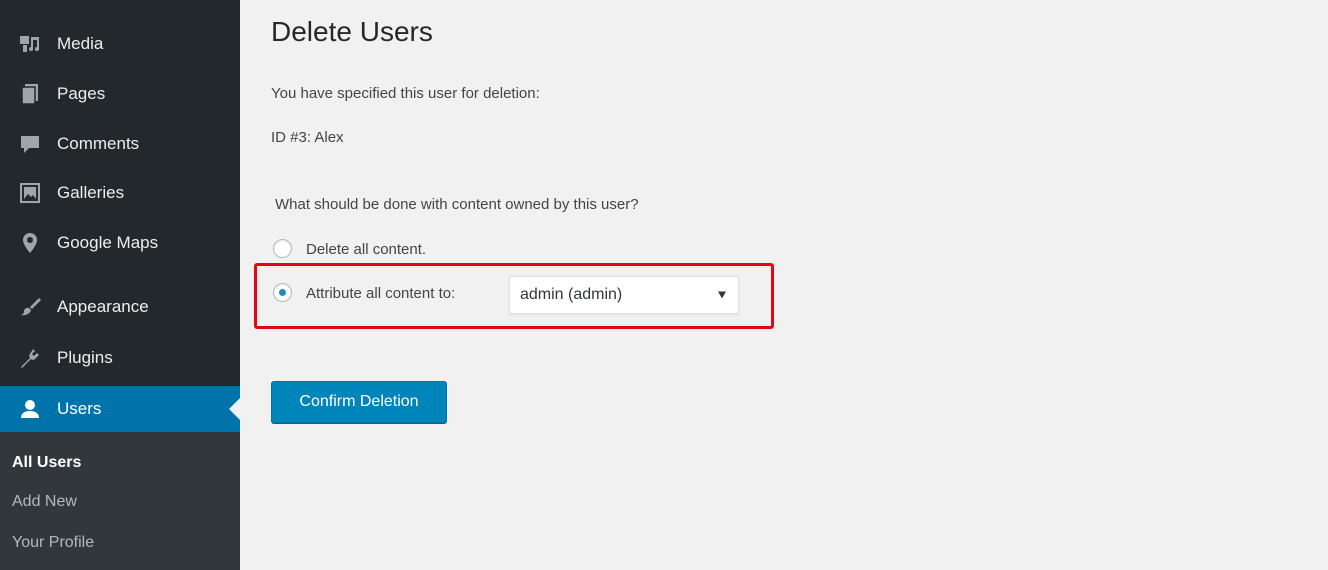 The image size is (1328, 570). I want to click on galleries-icon, so click(30, 193).